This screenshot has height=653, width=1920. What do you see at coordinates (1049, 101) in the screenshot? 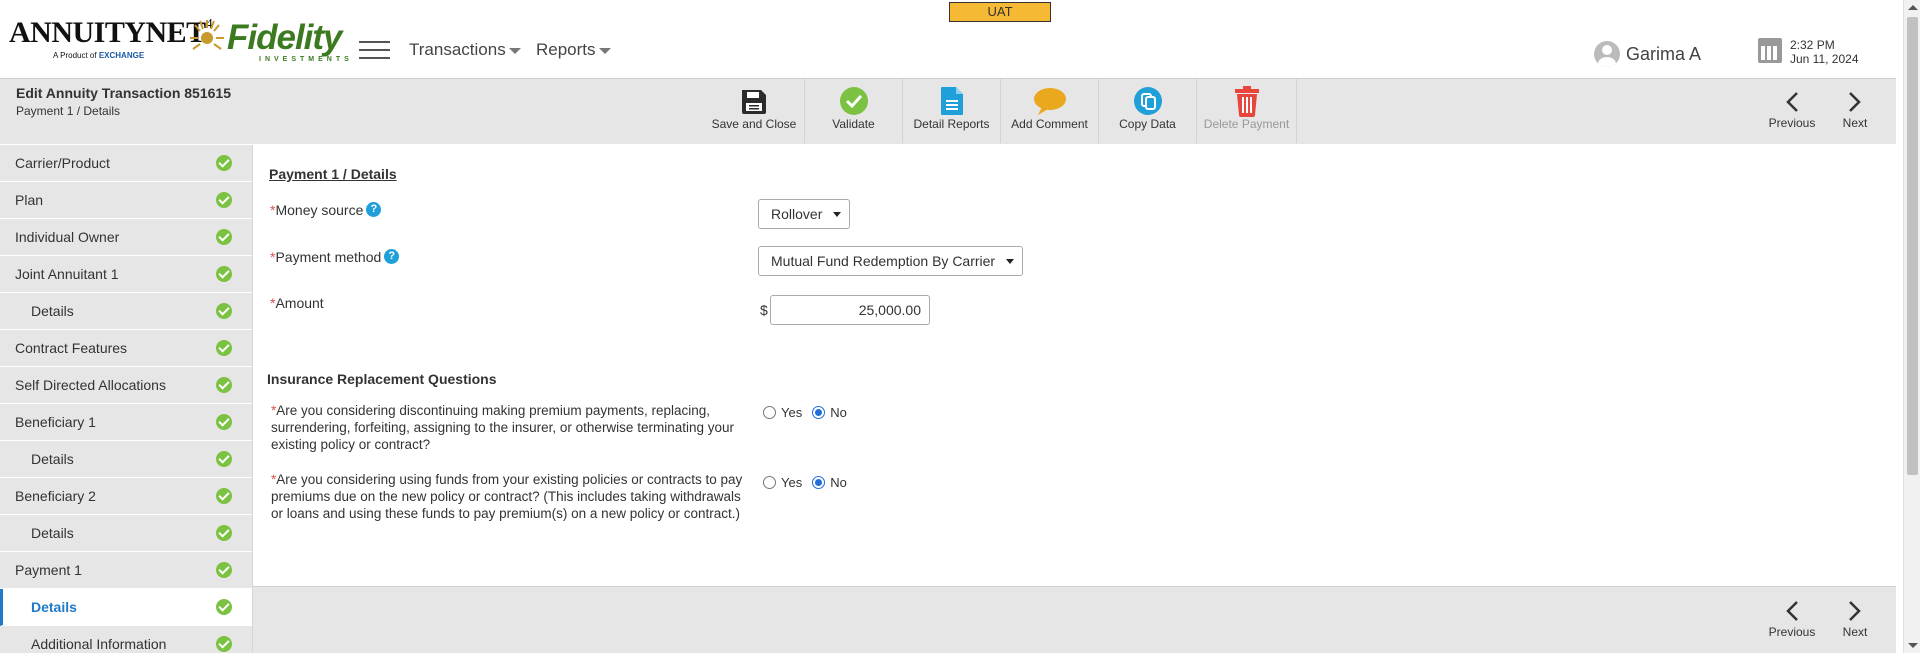
I see `comment-icon` at bounding box center [1049, 101].